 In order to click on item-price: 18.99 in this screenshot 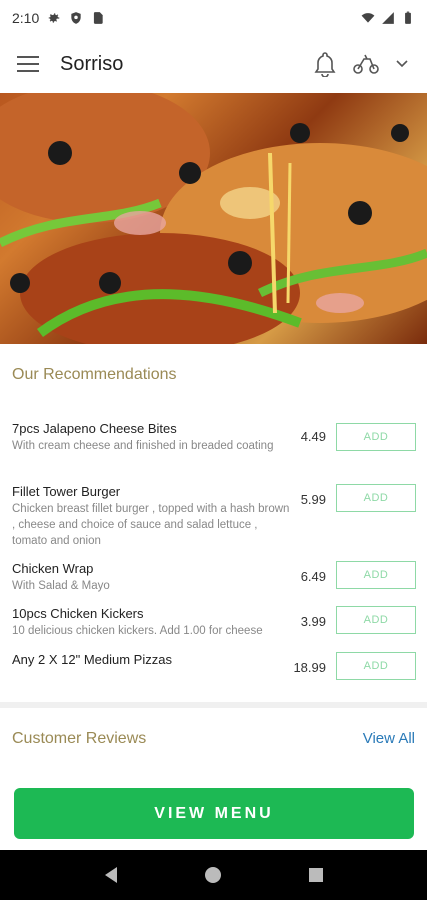, I will do `click(309, 667)`.